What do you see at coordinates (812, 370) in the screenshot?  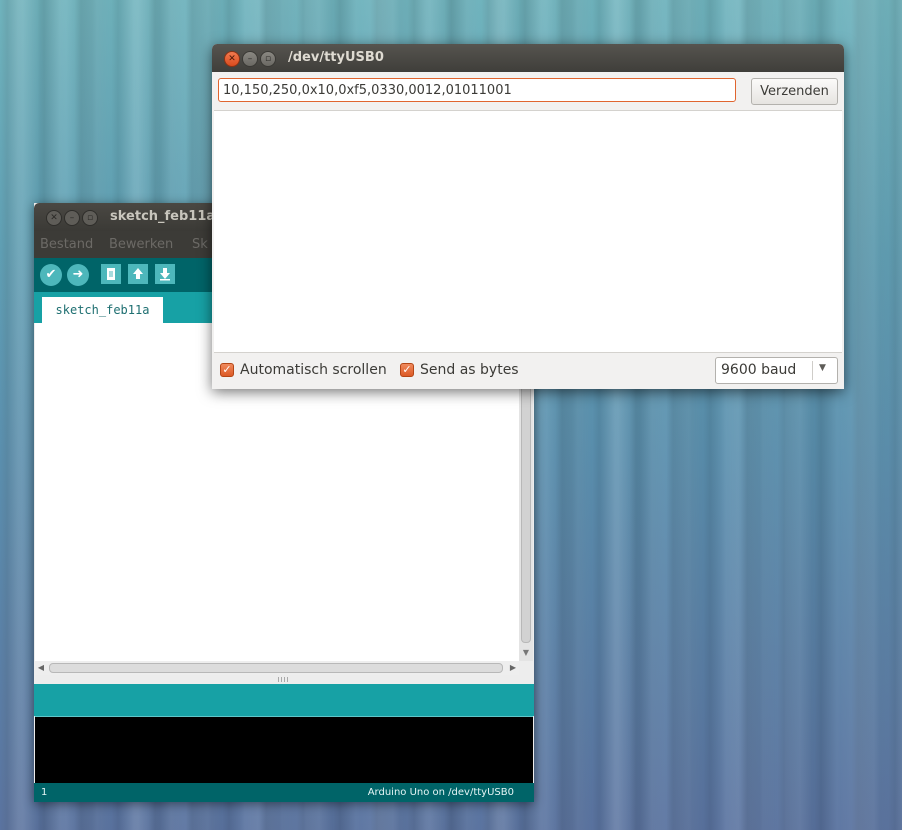 I see `baud-divider` at bounding box center [812, 370].